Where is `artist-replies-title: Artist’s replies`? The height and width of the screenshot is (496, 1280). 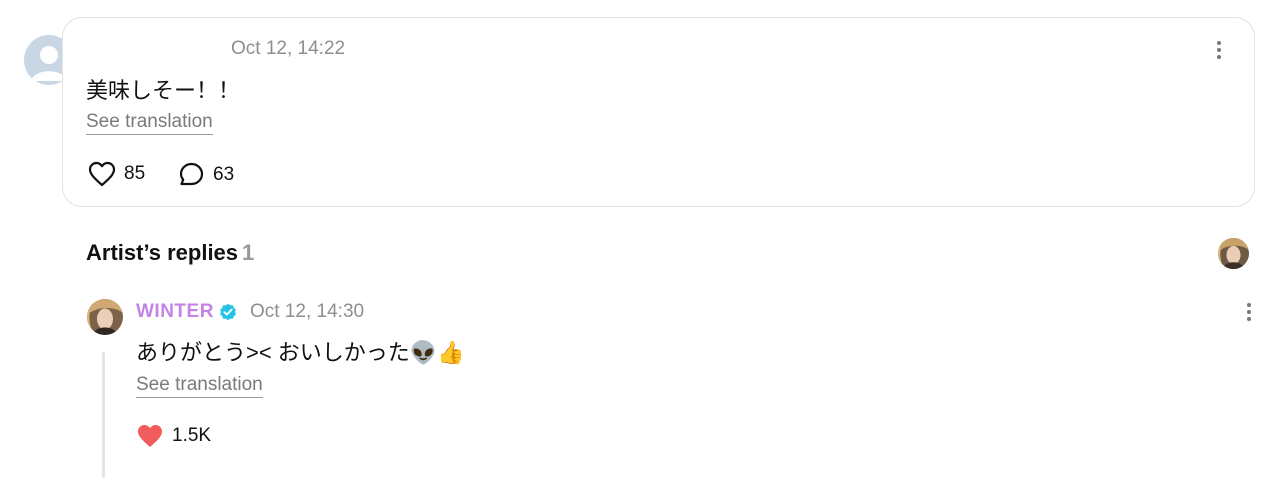
artist-replies-title: Artist’s replies is located at coordinates (162, 252).